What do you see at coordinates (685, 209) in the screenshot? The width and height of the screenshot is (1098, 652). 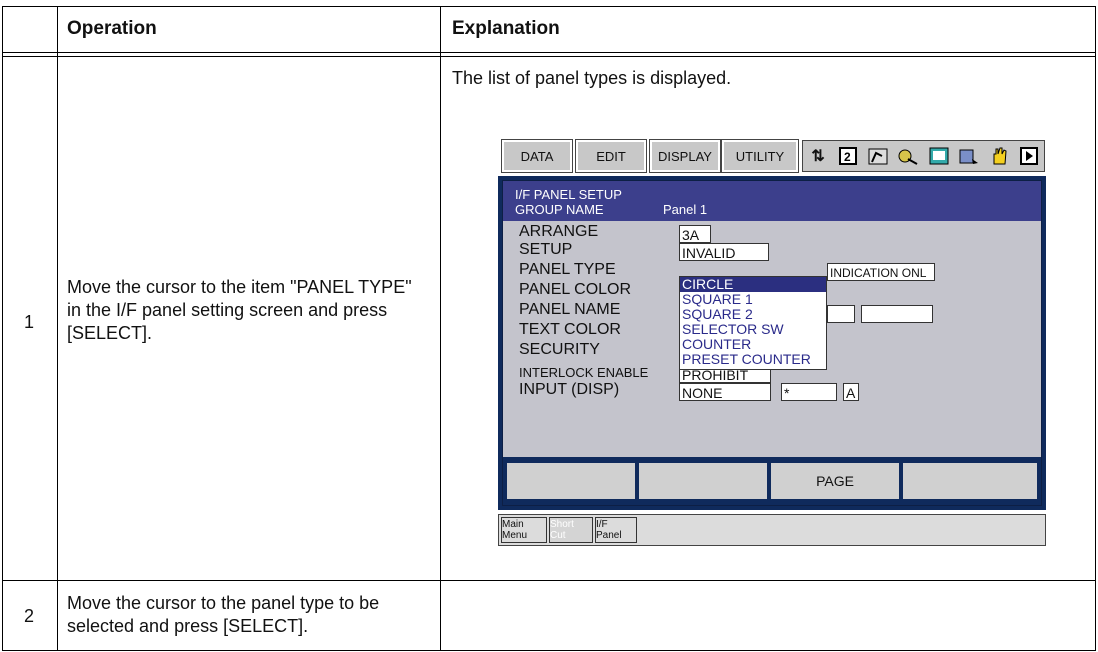 I see `group-name-value: Panel 1` at bounding box center [685, 209].